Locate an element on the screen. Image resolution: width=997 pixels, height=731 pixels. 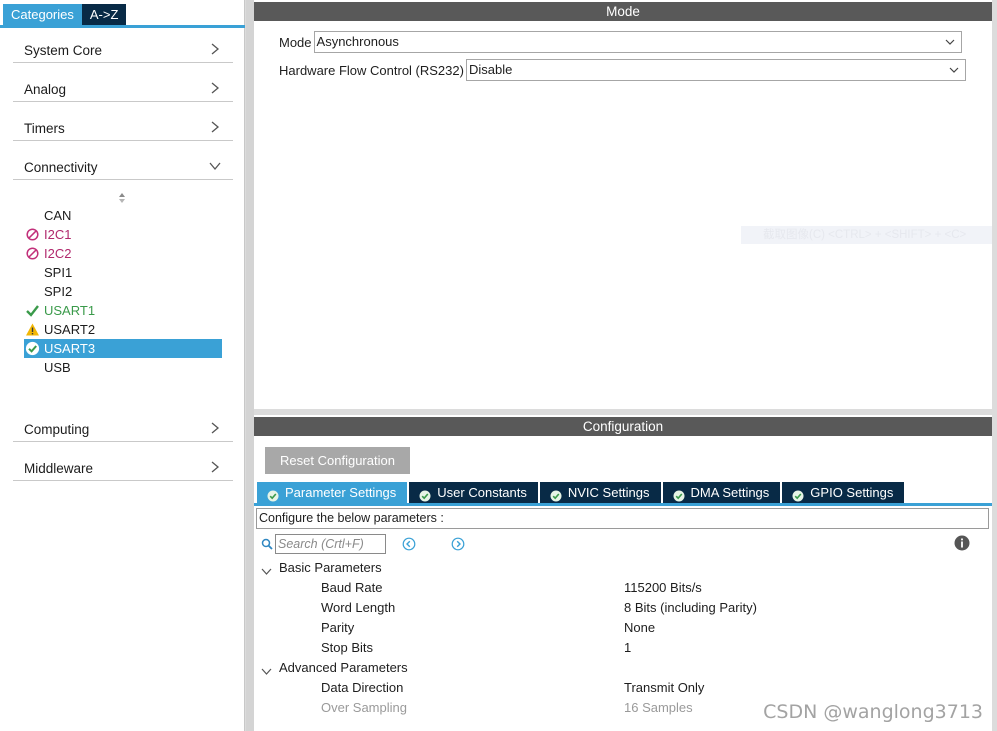
flow-control-value: Disable is located at coordinates (490, 69).